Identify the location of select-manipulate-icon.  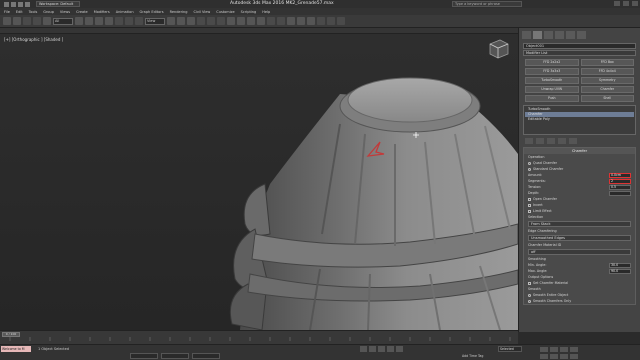
(181, 21).